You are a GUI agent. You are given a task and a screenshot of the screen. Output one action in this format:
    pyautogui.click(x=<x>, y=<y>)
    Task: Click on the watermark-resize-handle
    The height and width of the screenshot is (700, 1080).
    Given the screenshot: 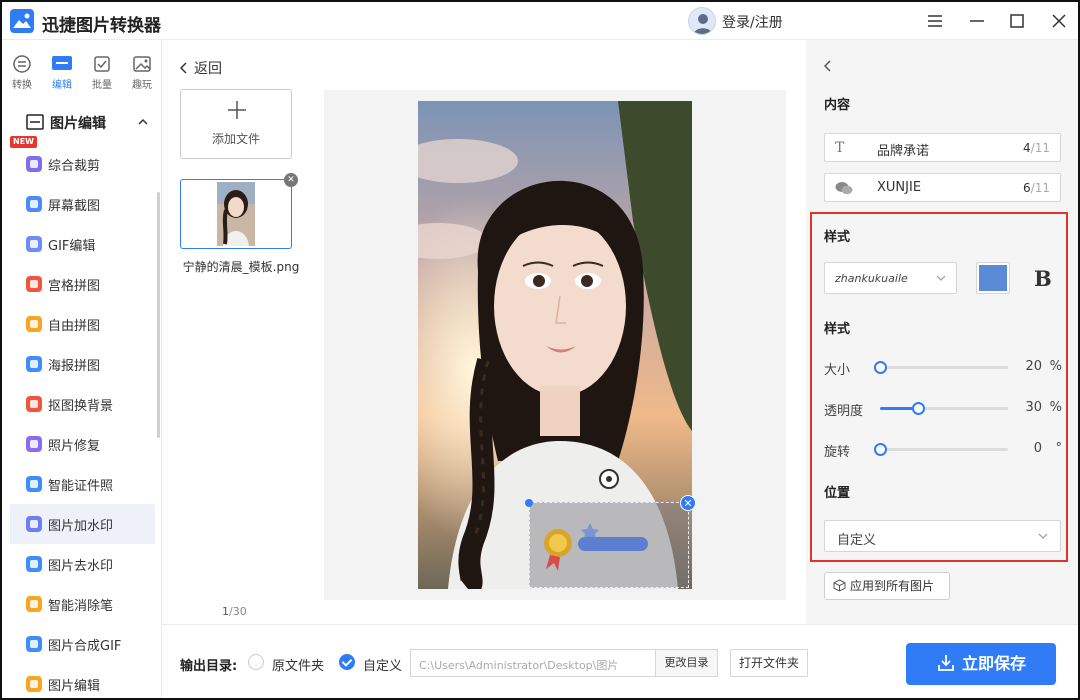 What is the action you would take?
    pyautogui.click(x=529, y=503)
    